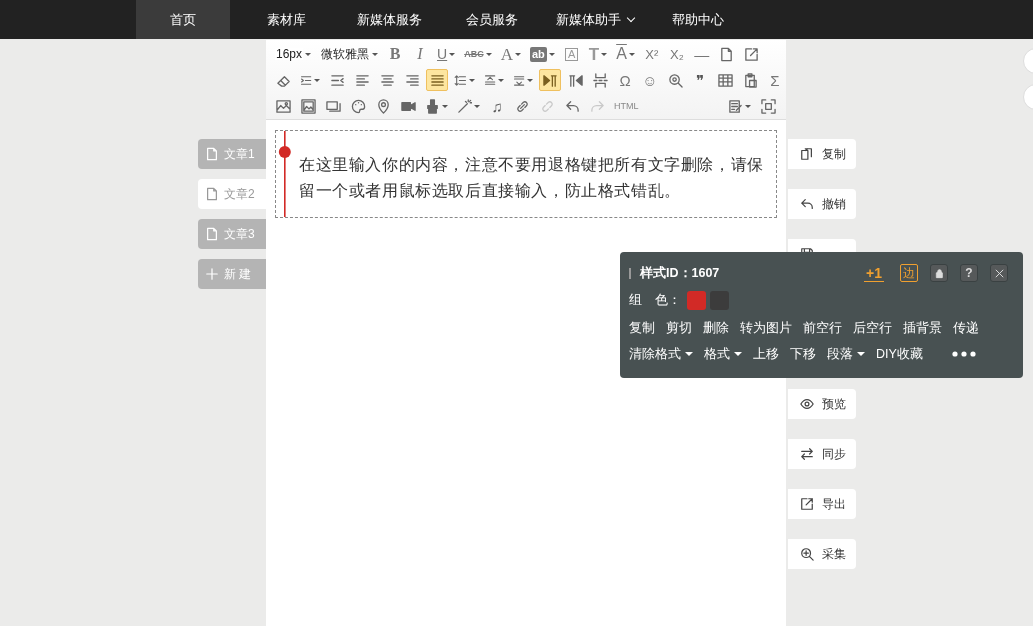 The width and height of the screenshot is (1033, 626). I want to click on nav-item: 会员服务, so click(492, 19).